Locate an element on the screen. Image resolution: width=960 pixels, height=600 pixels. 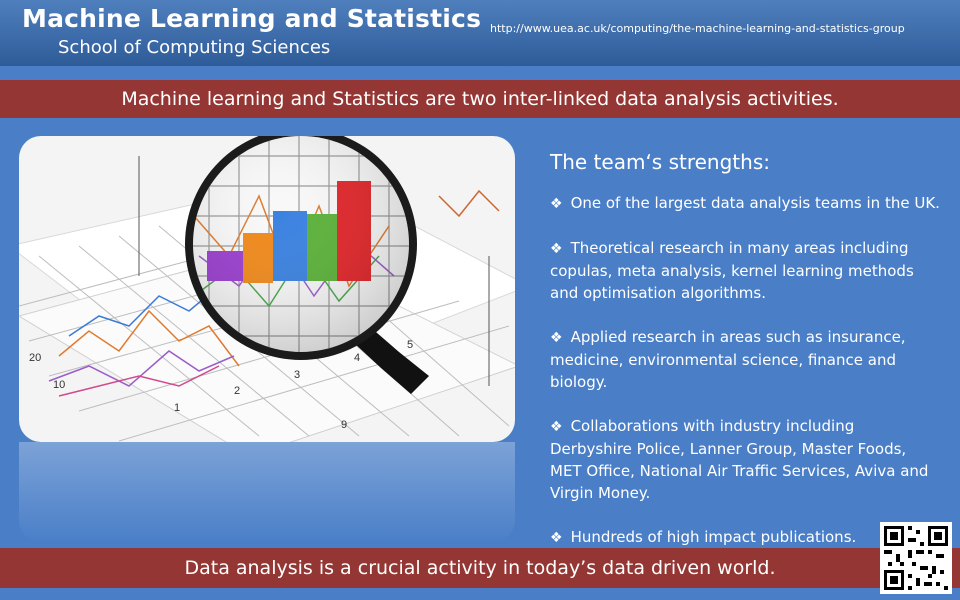
axis-number: 2 is located at coordinates (237, 391).